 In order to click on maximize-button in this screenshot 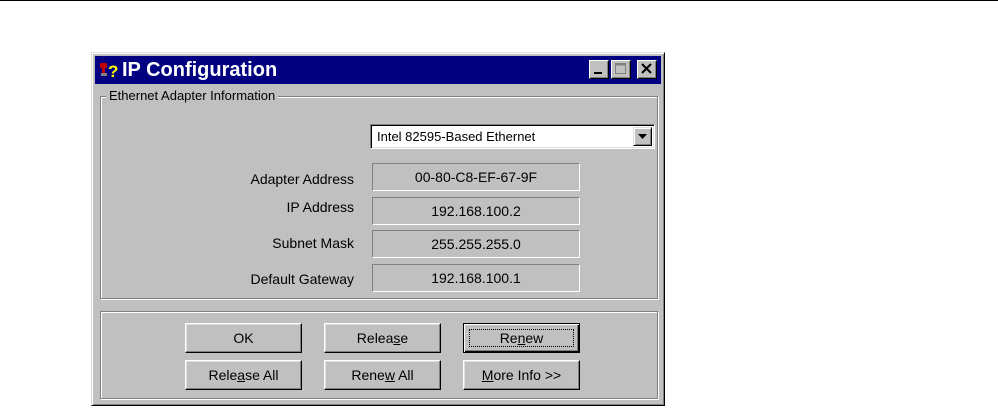, I will do `click(621, 69)`.